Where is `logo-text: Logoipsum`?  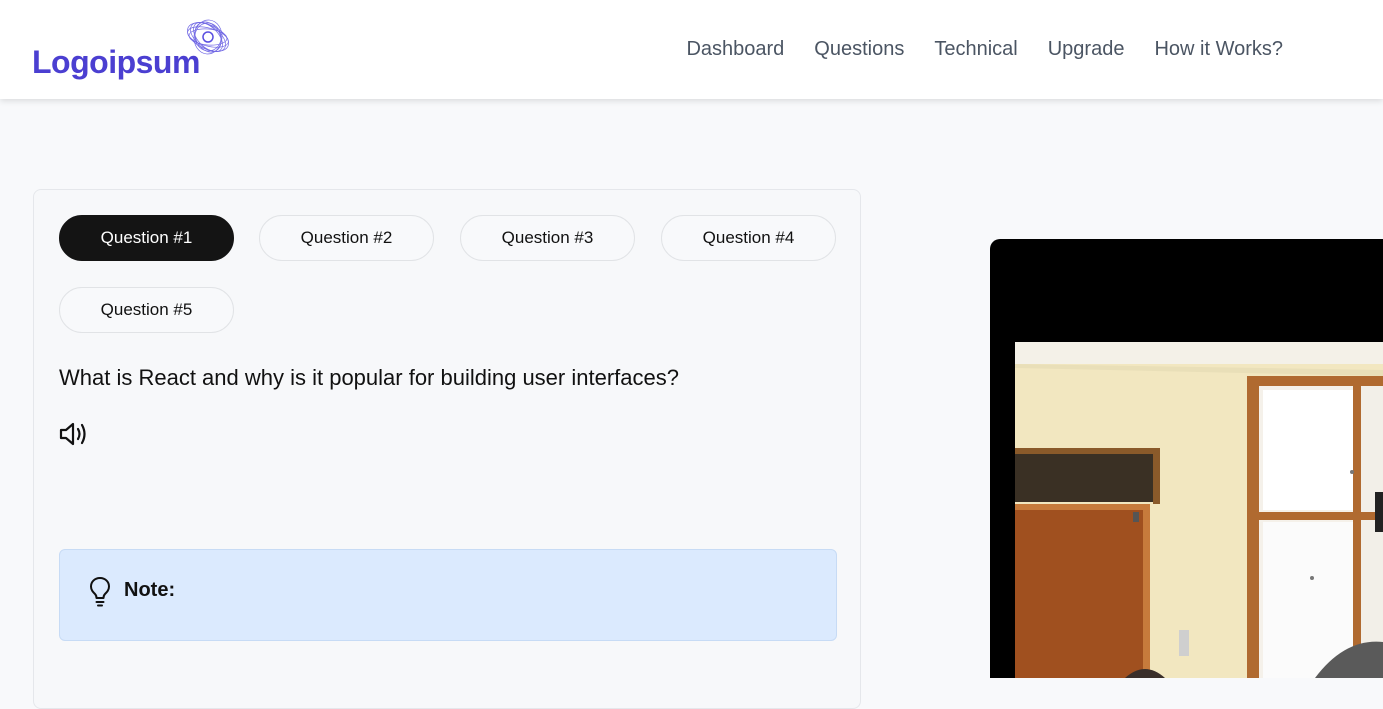
logo-text: Logoipsum is located at coordinates (116, 62).